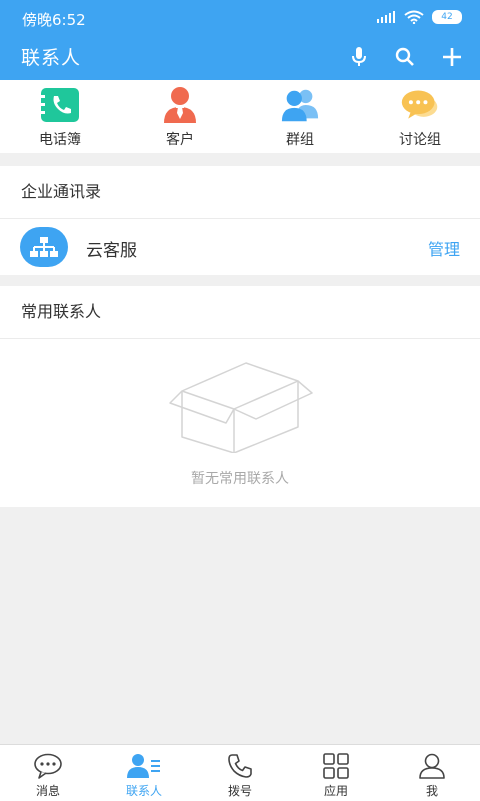  I want to click on list-item-label: 云客服, so click(111, 251).